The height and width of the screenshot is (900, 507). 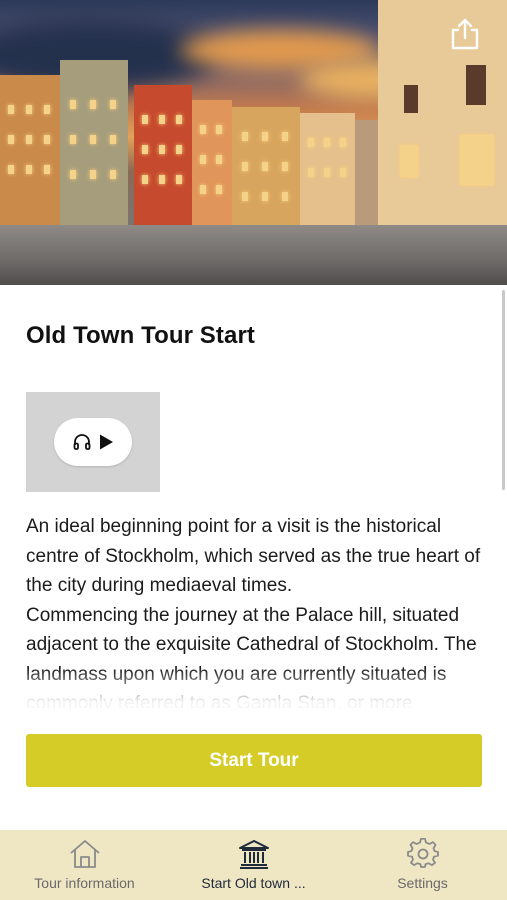 I want to click on share-upload-icon, so click(x=465, y=34).